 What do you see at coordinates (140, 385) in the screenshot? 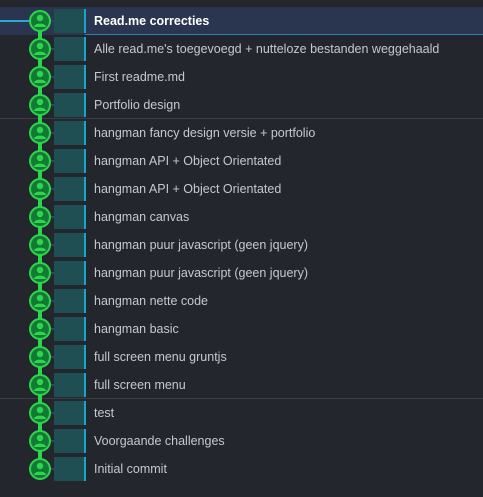
I see `commit-message: full screen menu` at bounding box center [140, 385].